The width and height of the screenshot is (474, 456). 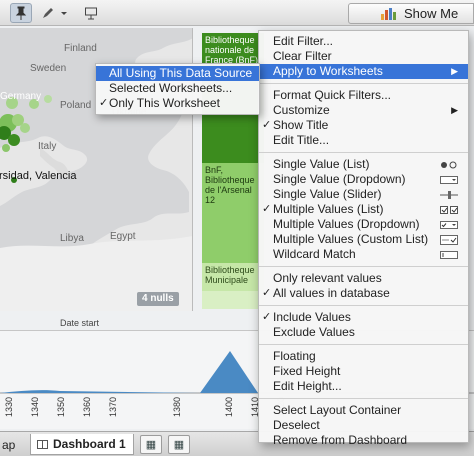 I want to click on submenu-item-label: All Using This Data Source, so click(x=181, y=73).